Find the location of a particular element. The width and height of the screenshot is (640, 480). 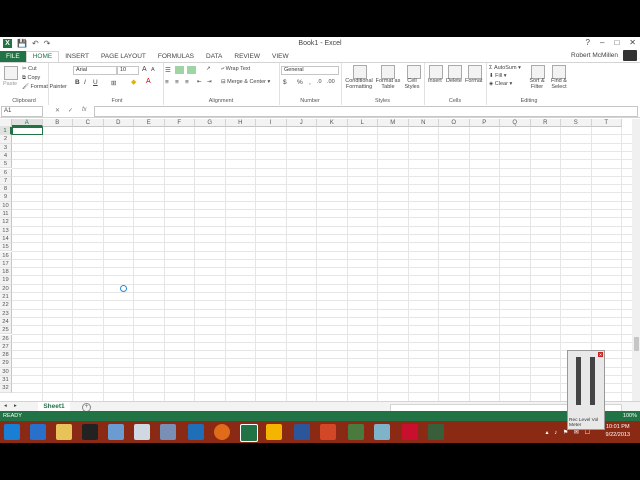

vertical-scroll-thumb is located at coordinates (636, 344).